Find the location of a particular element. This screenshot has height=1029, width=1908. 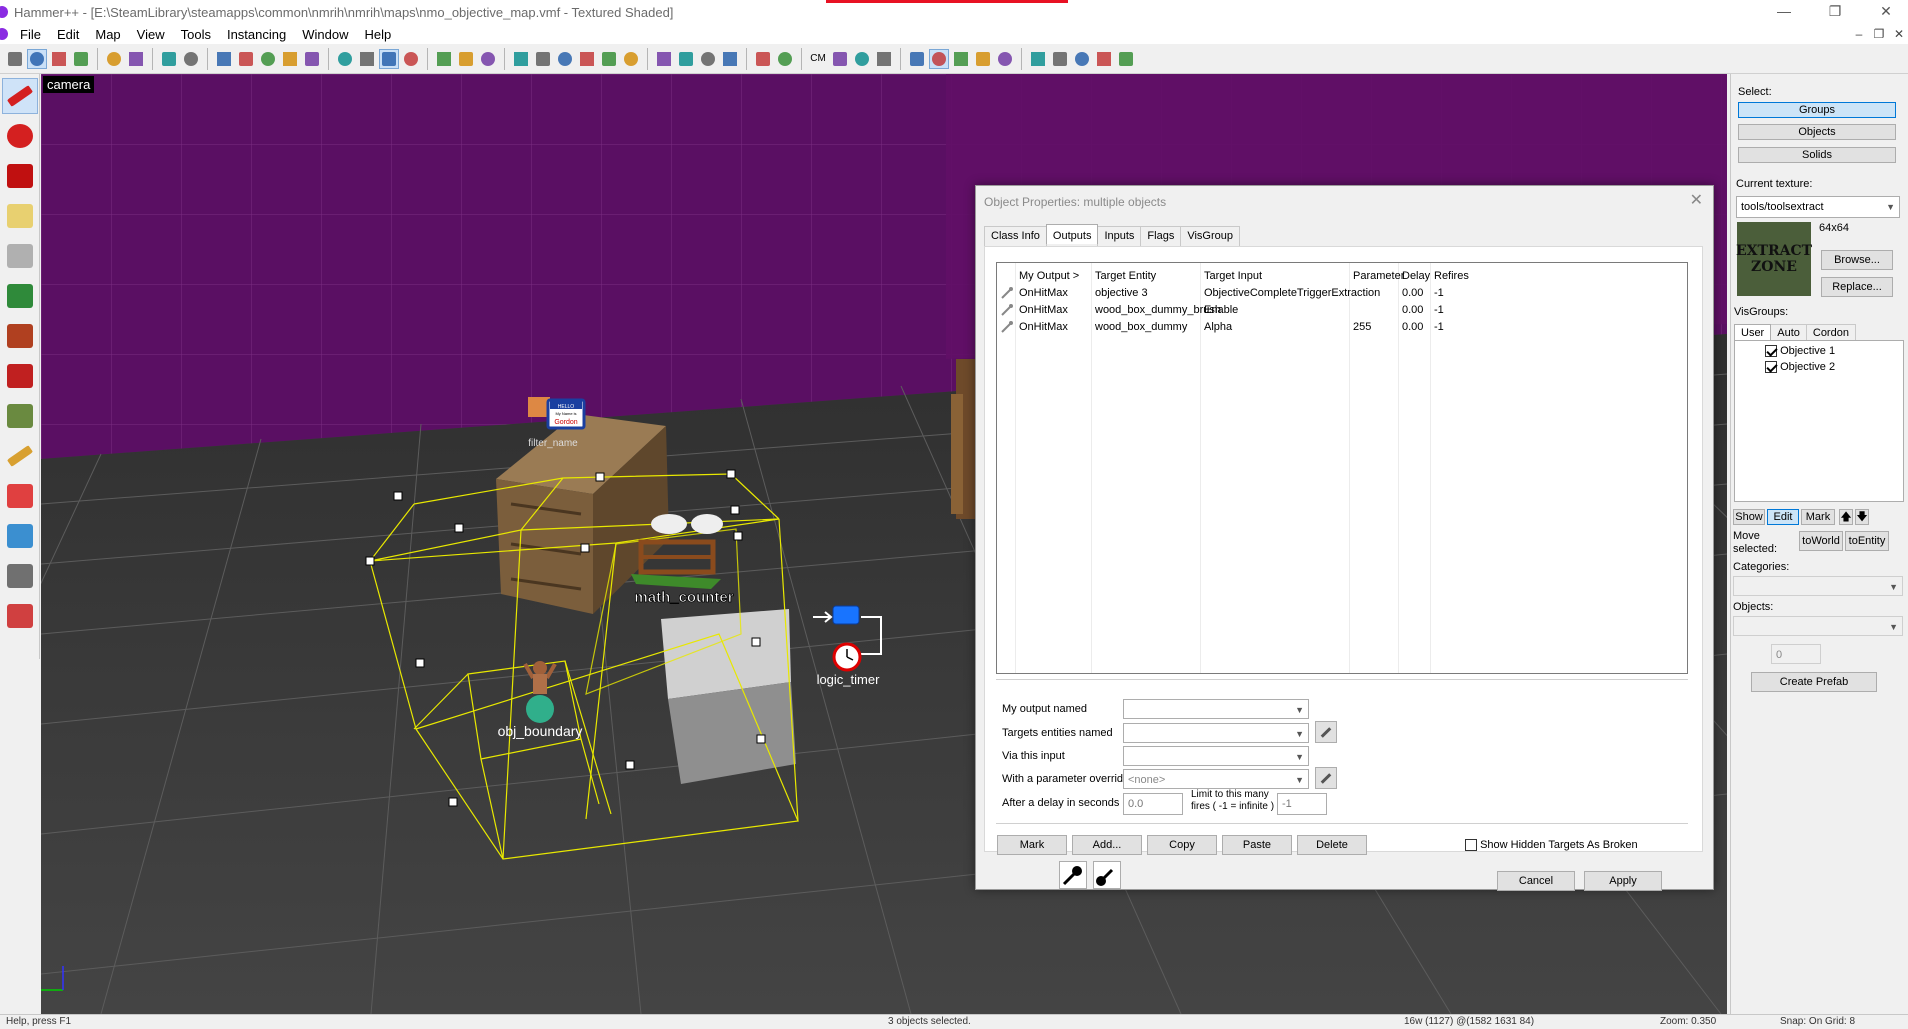

delete-output-button: Delete is located at coordinates (1332, 845).